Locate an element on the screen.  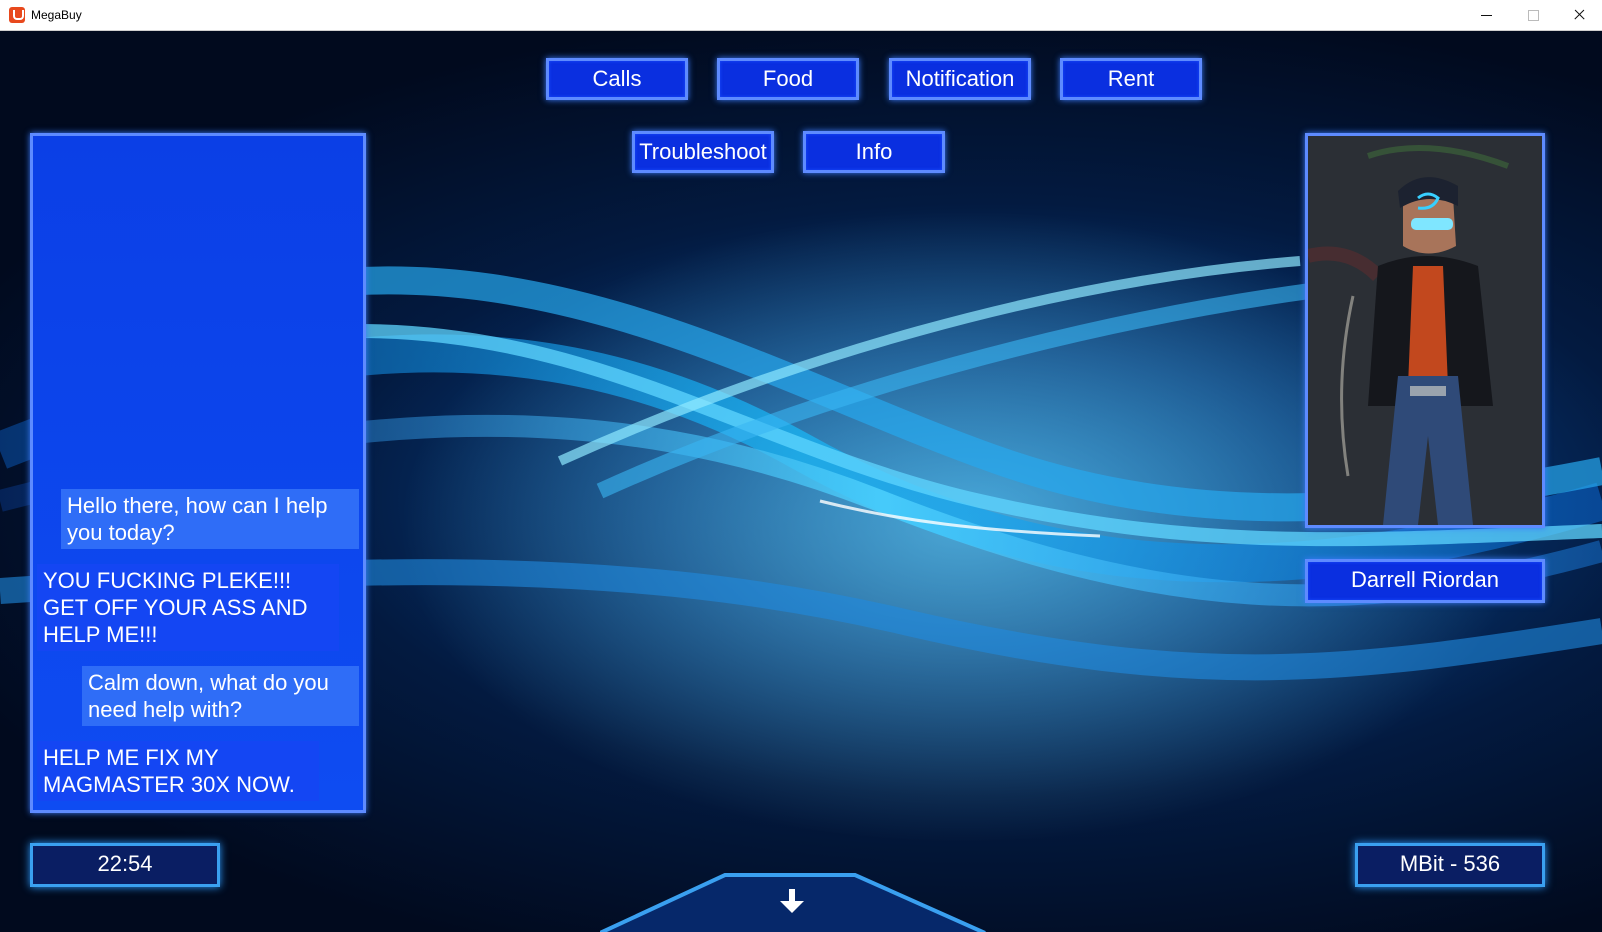
window-title: MegaBuy is located at coordinates (56, 15).